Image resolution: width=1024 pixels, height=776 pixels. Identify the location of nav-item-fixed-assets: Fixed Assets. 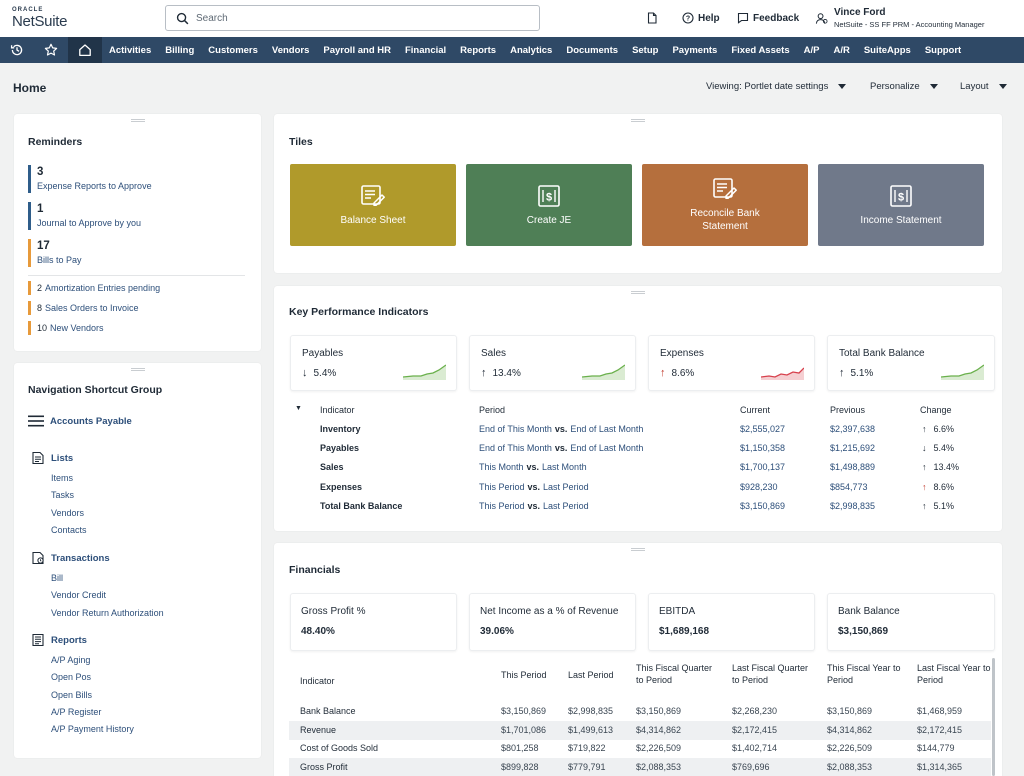
(760, 50).